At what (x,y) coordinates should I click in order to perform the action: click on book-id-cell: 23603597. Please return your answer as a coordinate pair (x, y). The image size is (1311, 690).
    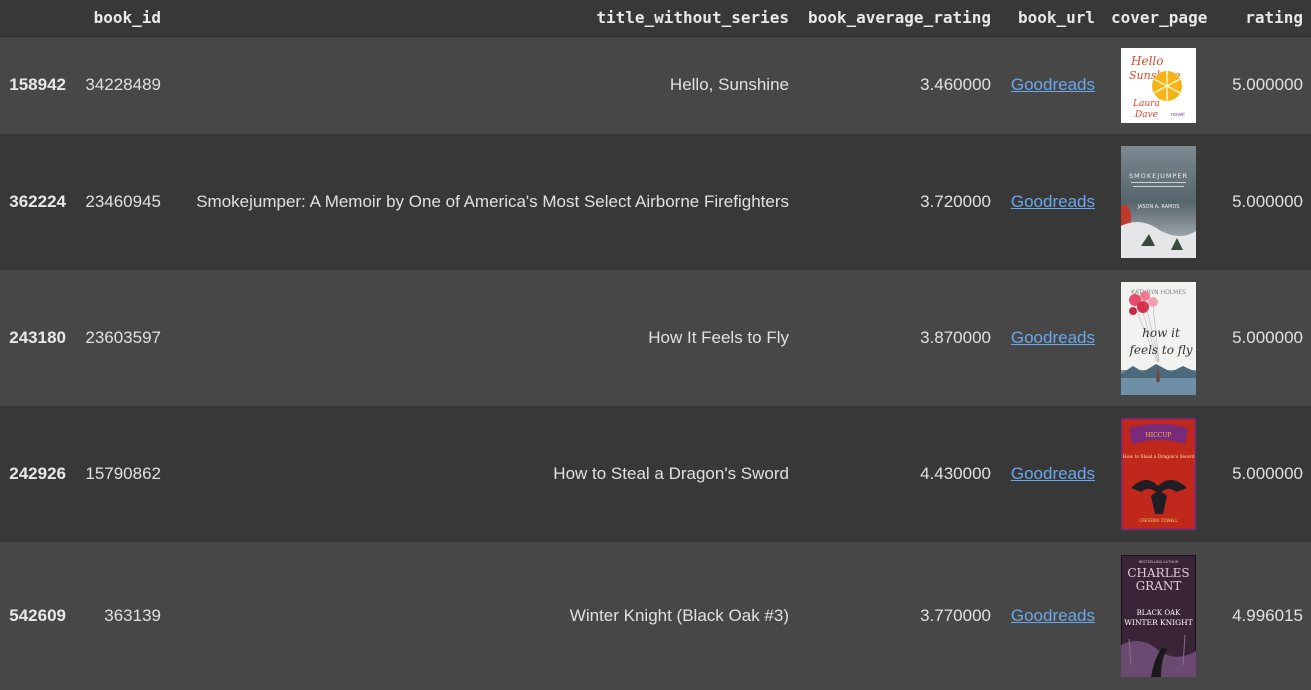
    Looking at the image, I should click on (123, 337).